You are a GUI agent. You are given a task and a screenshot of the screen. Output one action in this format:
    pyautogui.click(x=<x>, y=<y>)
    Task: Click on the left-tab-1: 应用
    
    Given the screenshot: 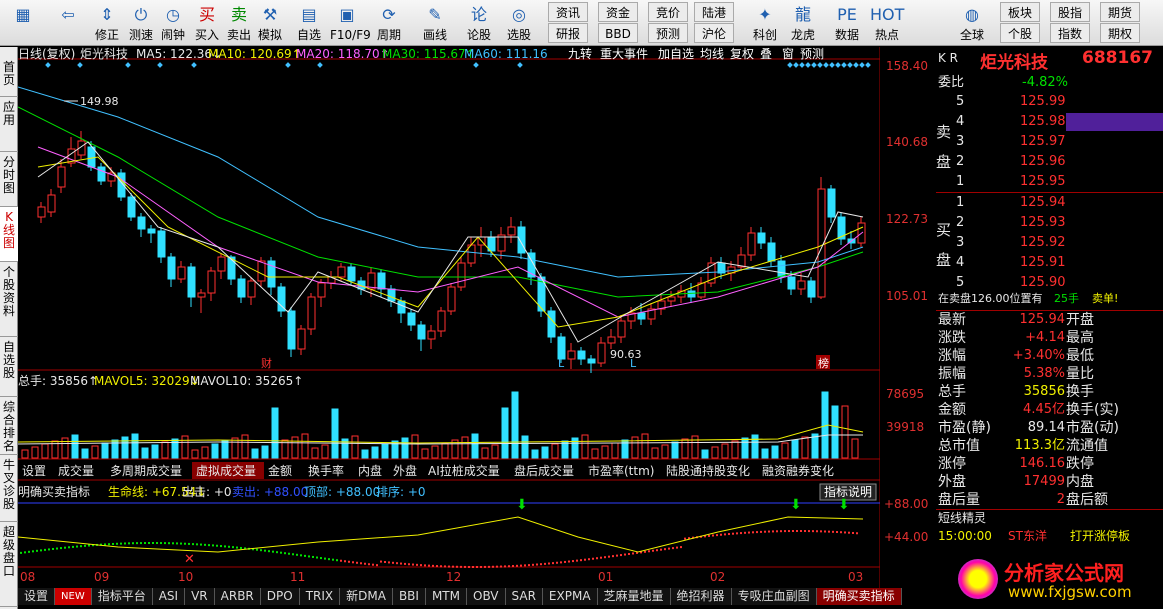 What is the action you would take?
    pyautogui.click(x=9, y=124)
    